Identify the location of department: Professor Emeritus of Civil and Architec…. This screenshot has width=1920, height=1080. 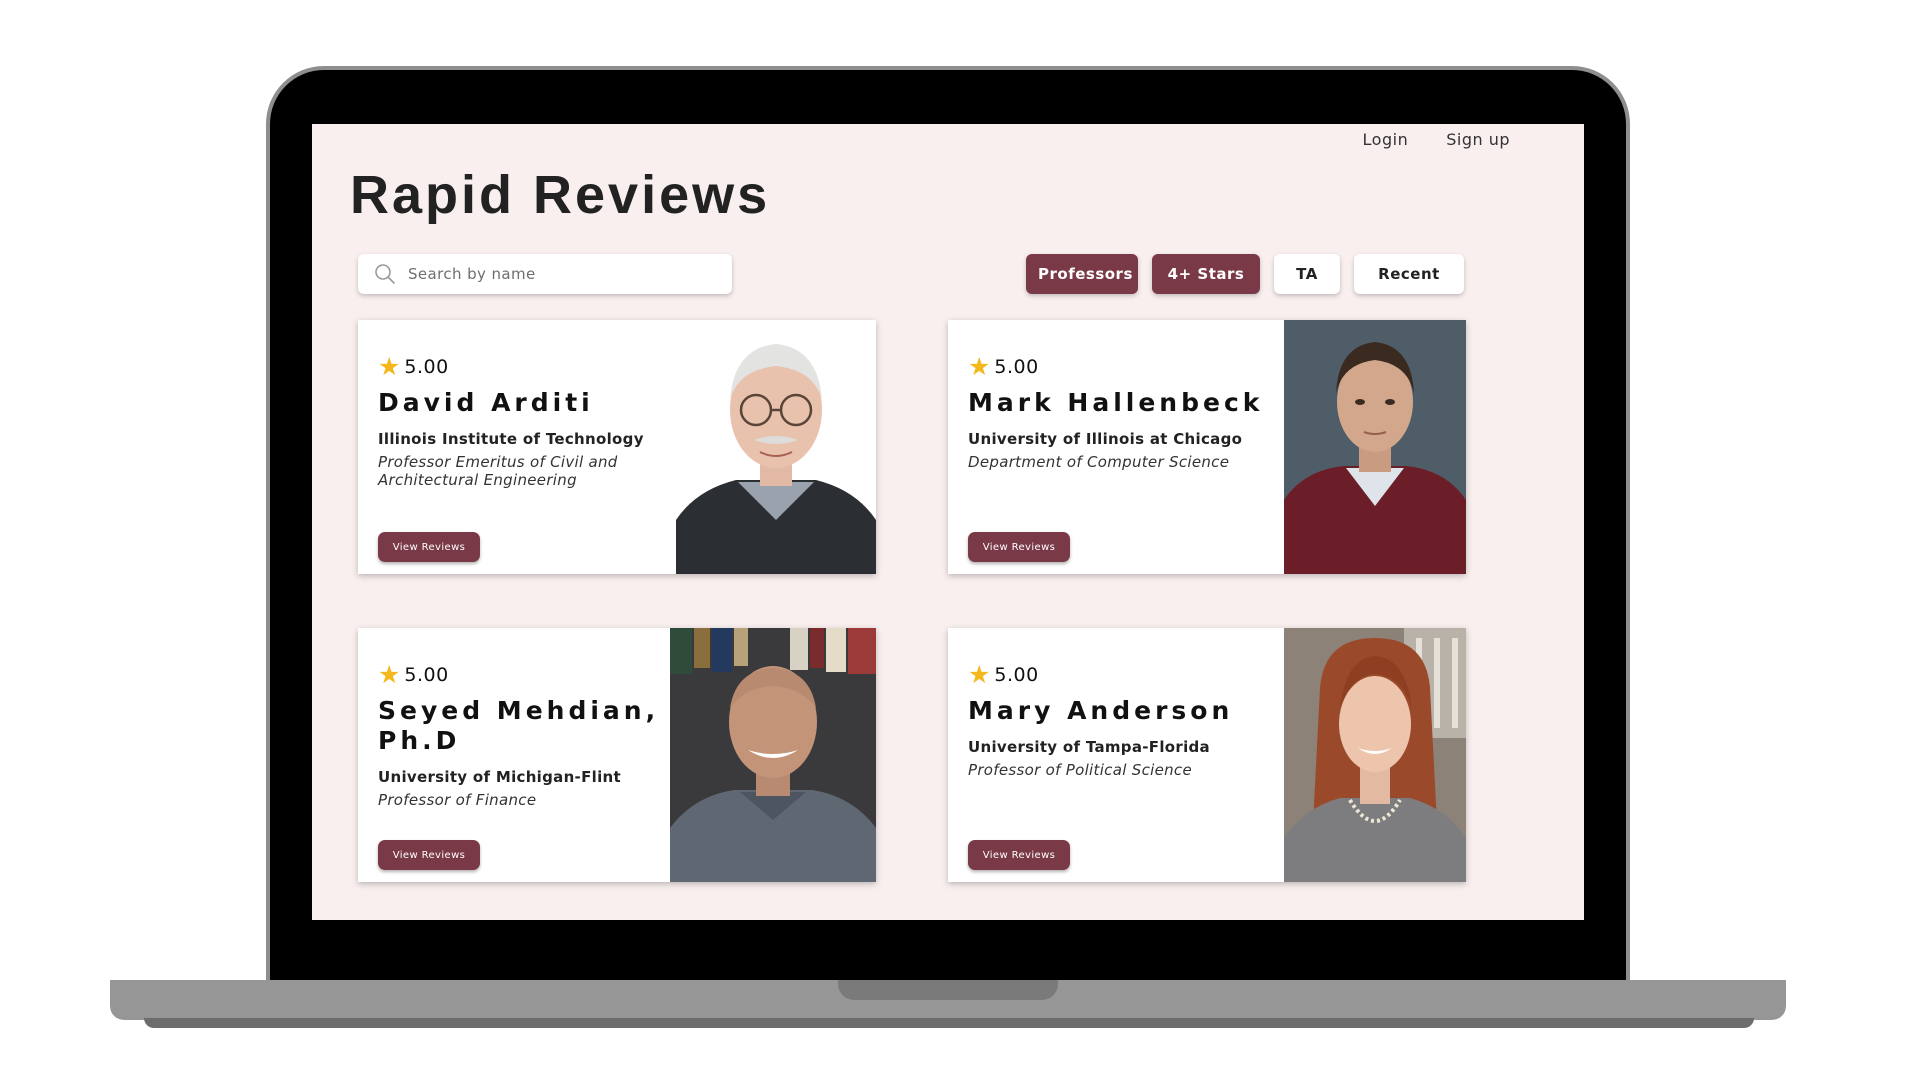
(498, 471).